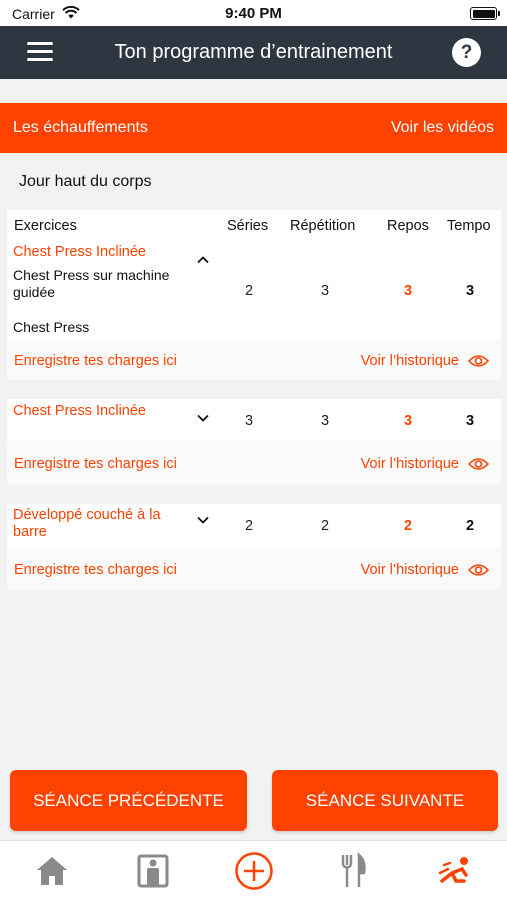 This screenshot has height=900, width=507. What do you see at coordinates (80, 127) in the screenshot?
I see `warmup-label: Les échauffements` at bounding box center [80, 127].